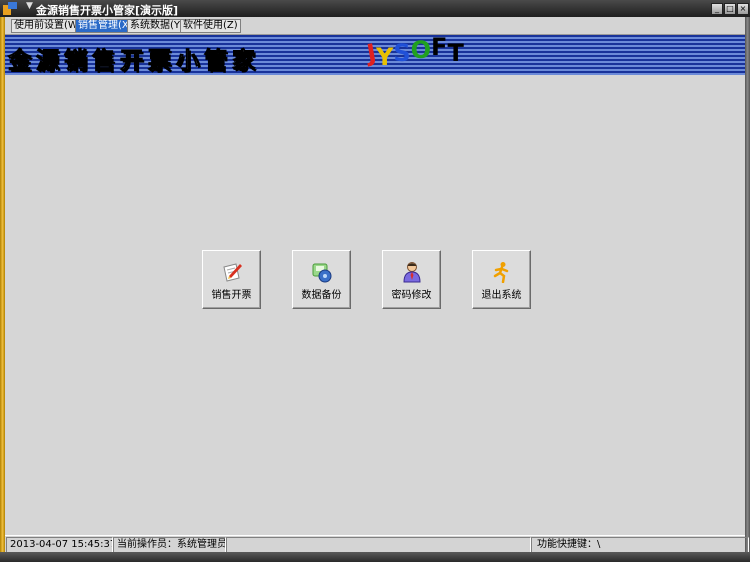  What do you see at coordinates (384, 57) in the screenshot?
I see `logo-letter: Y` at bounding box center [384, 57].